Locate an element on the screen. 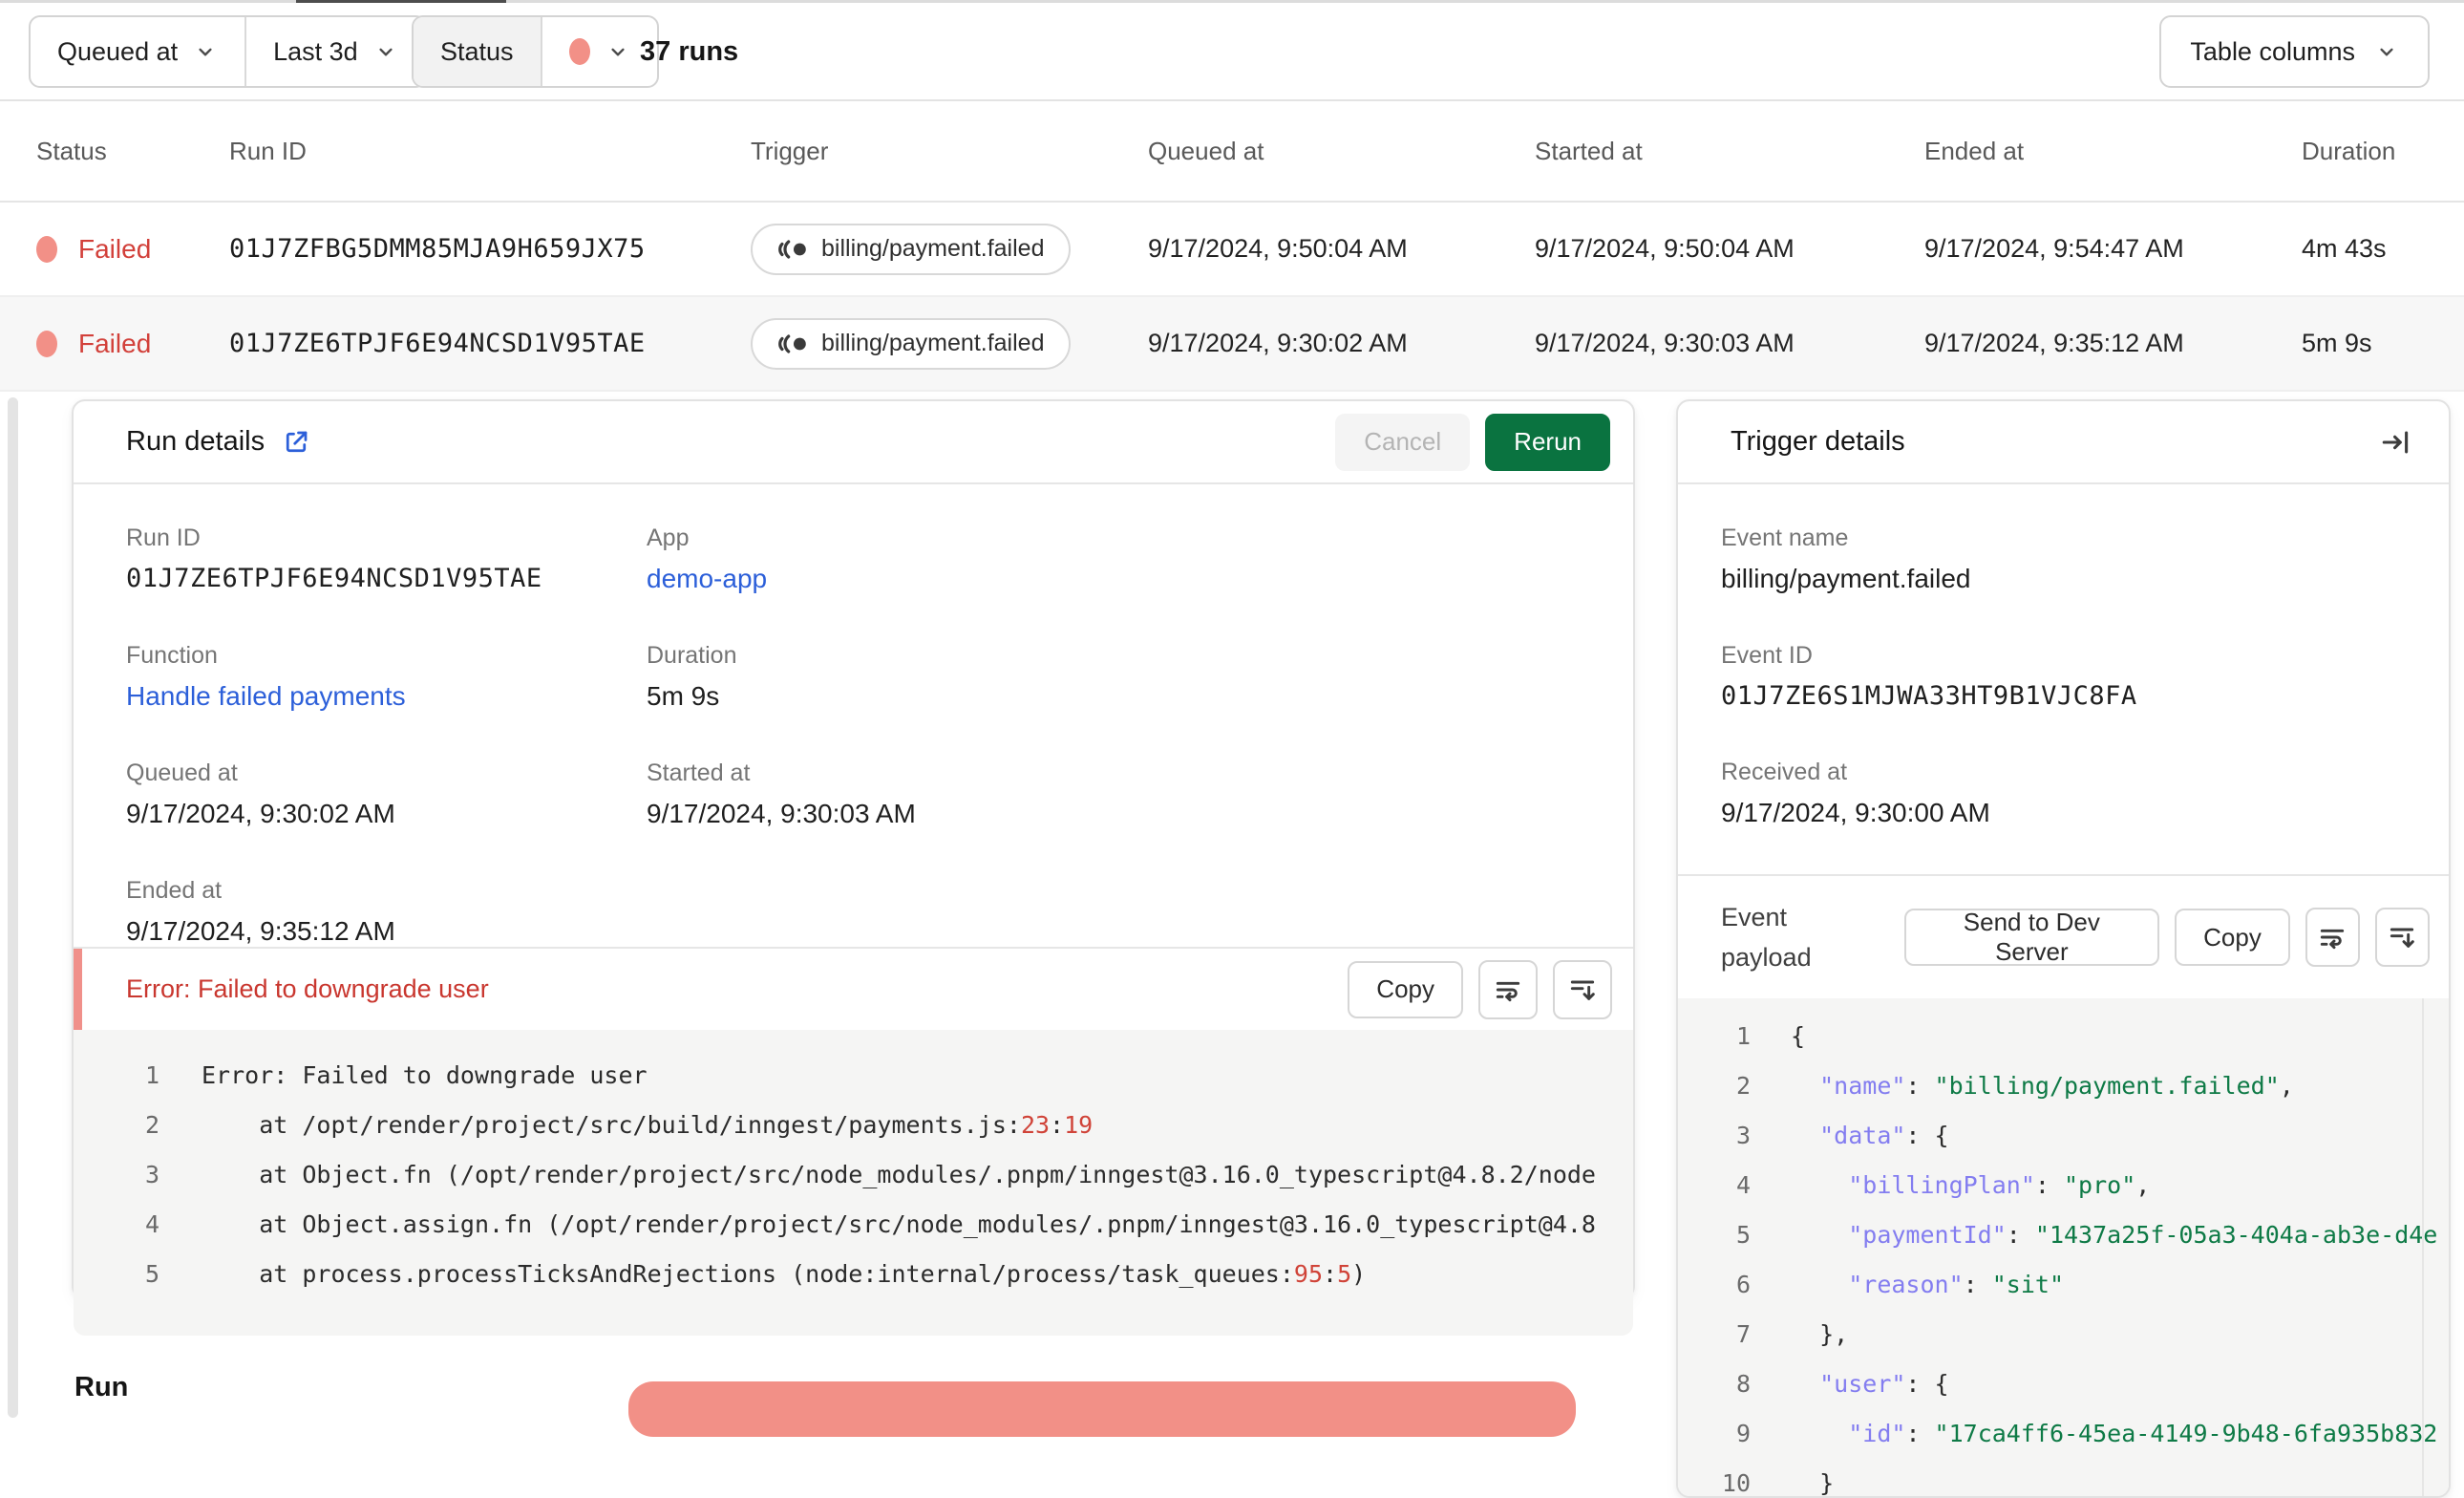 The height and width of the screenshot is (1498, 2464). queued-at-filter-label: Queued at is located at coordinates (118, 51).